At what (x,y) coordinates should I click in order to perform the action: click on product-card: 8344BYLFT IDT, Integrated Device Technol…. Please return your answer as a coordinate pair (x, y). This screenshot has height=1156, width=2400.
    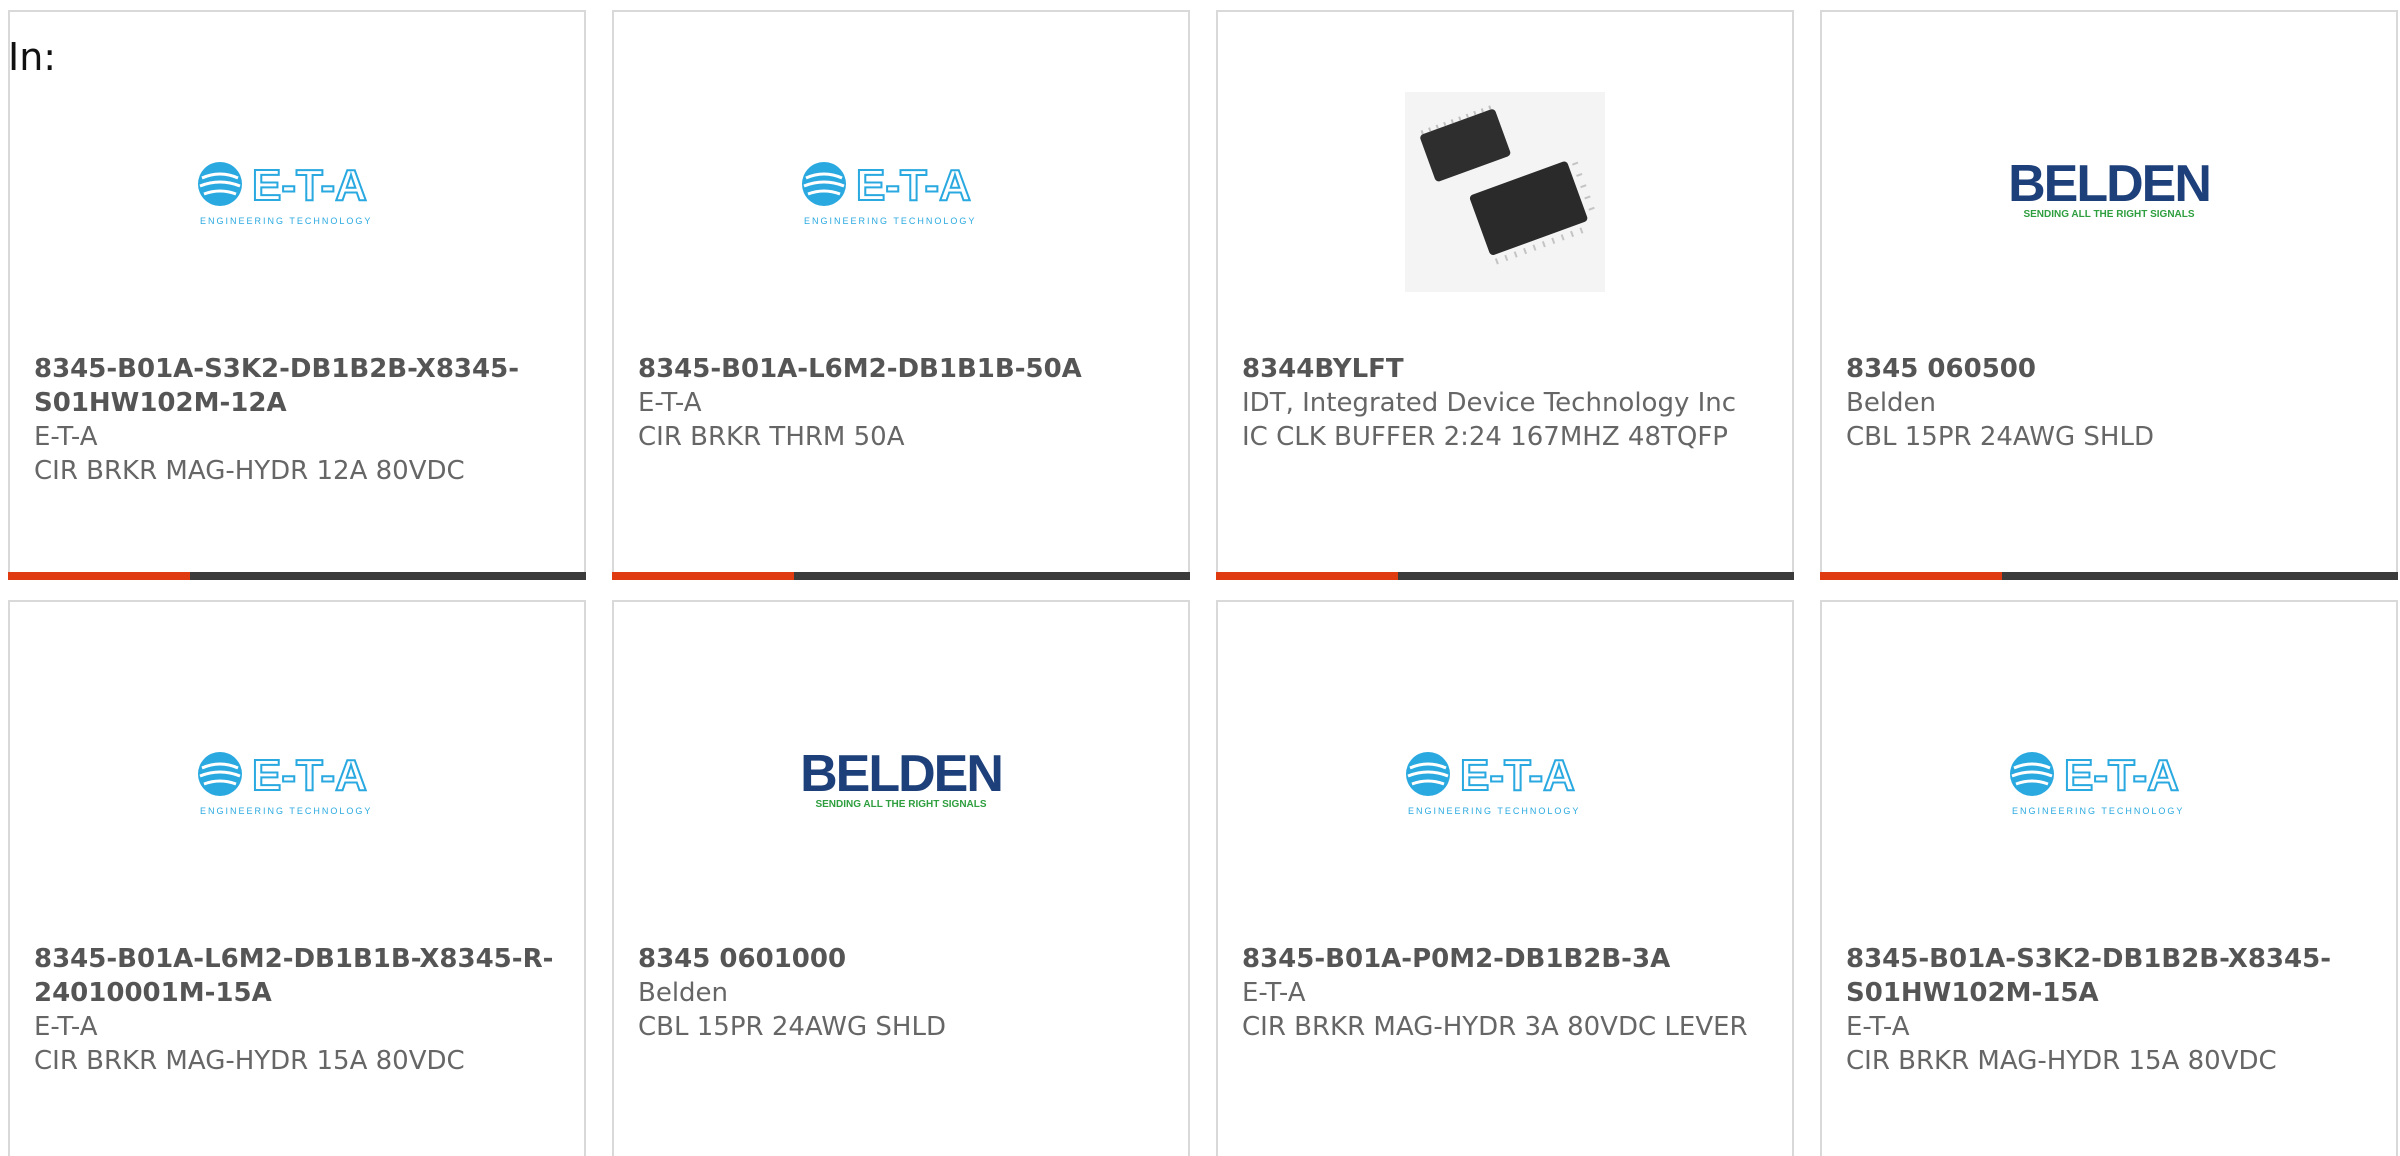
    Looking at the image, I should click on (1505, 295).